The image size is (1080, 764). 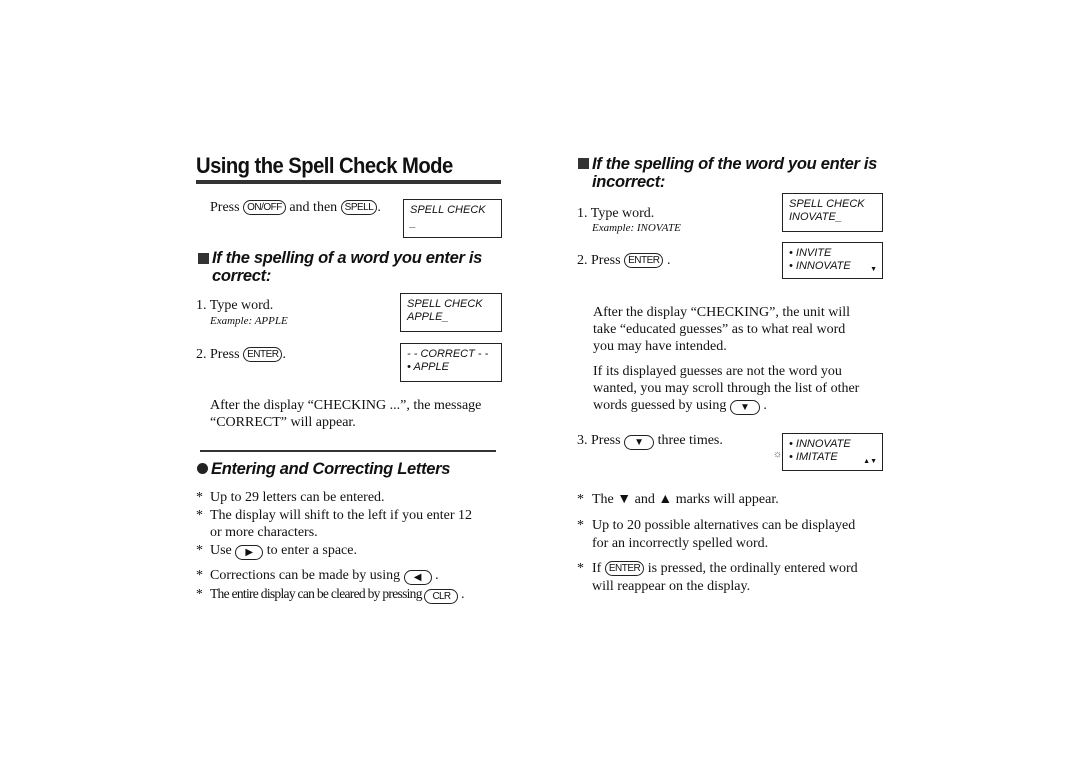 I want to click on page-title: Using the Spell Check Mode, so click(x=324, y=165).